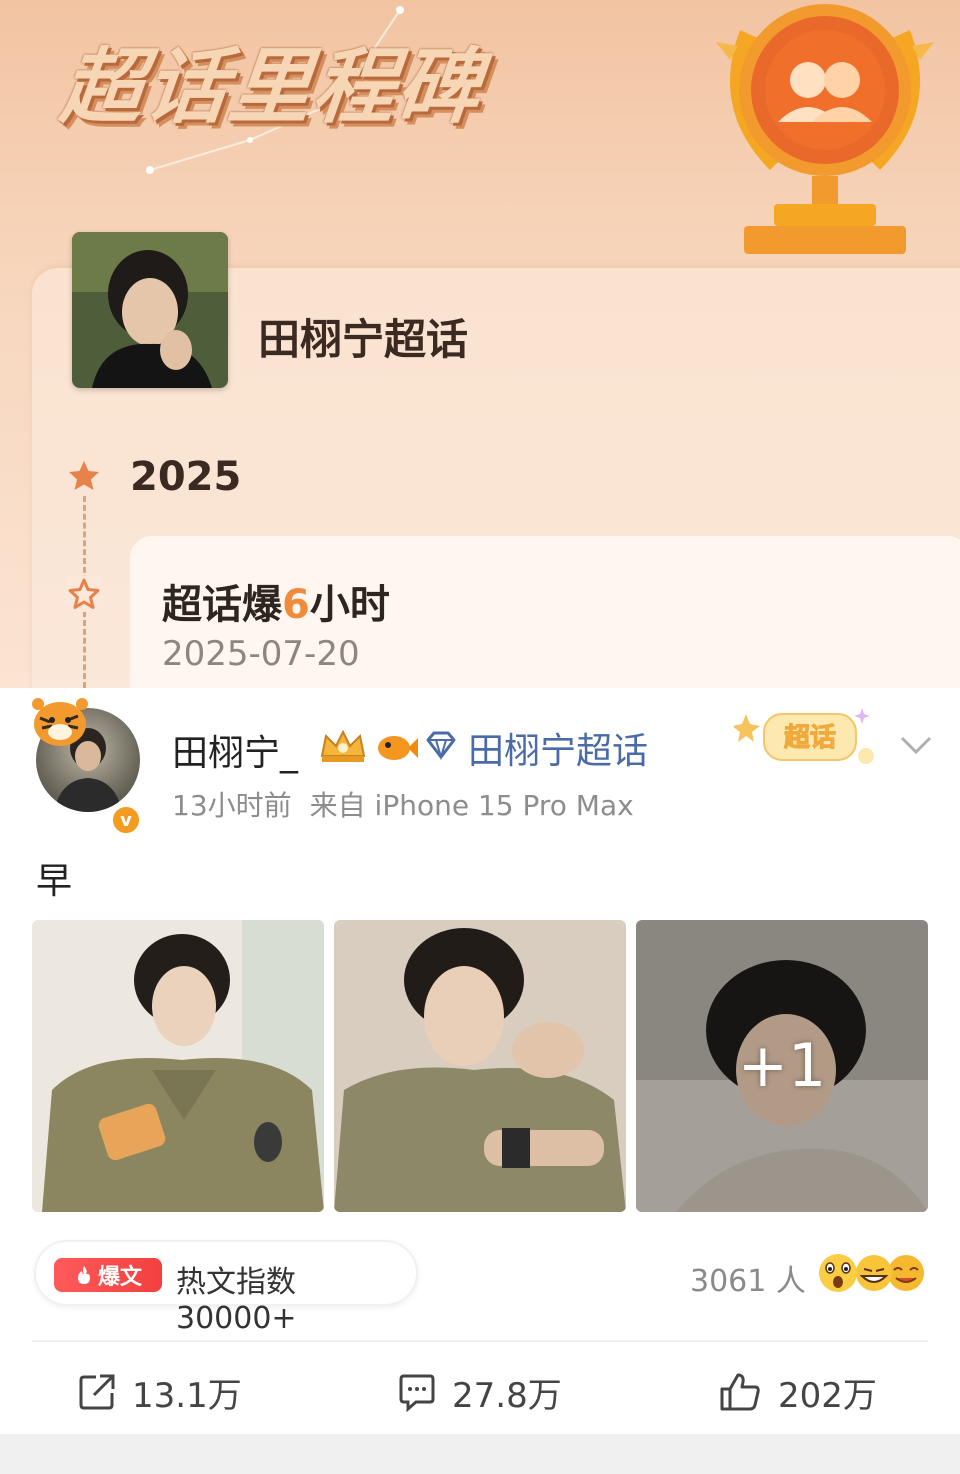 Image resolution: width=960 pixels, height=1474 pixels. I want to click on tiger-pendant-icon, so click(60, 722).